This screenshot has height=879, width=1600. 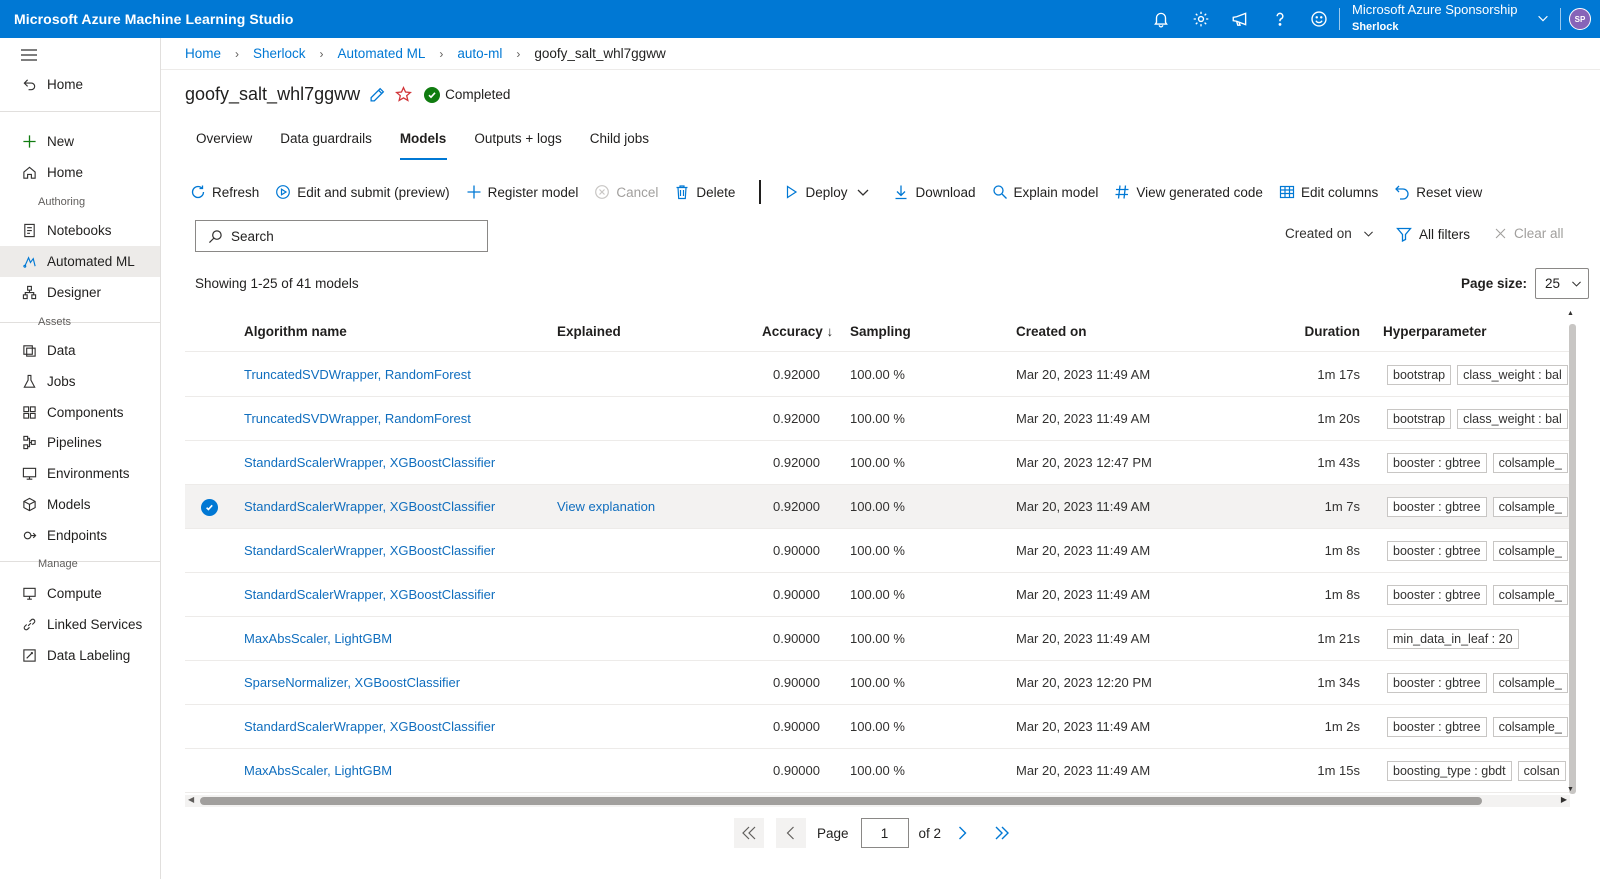 What do you see at coordinates (404, 94) in the screenshot?
I see `star-icon` at bounding box center [404, 94].